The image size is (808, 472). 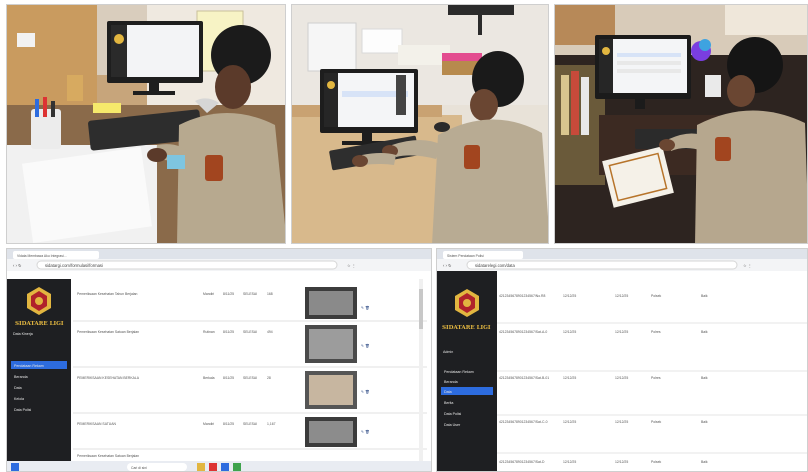 What do you see at coordinates (448, 352) in the screenshot?
I see `svg-text: Admin` at bounding box center [448, 352].